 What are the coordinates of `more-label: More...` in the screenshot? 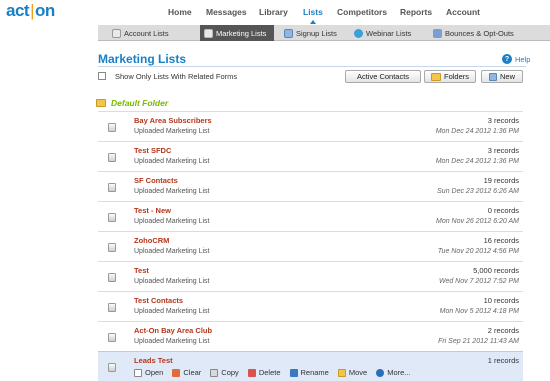 It's located at (399, 372).